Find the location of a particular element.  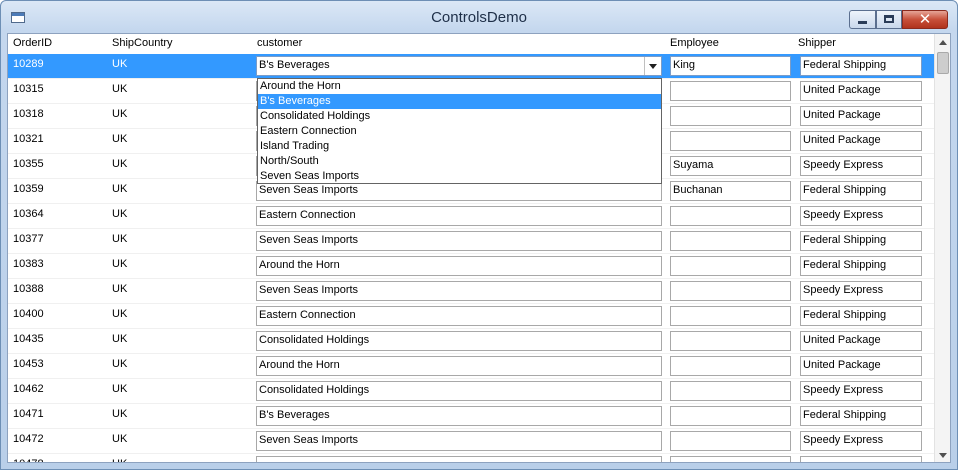

scroll-down-arrow-icon is located at coordinates (942, 454).